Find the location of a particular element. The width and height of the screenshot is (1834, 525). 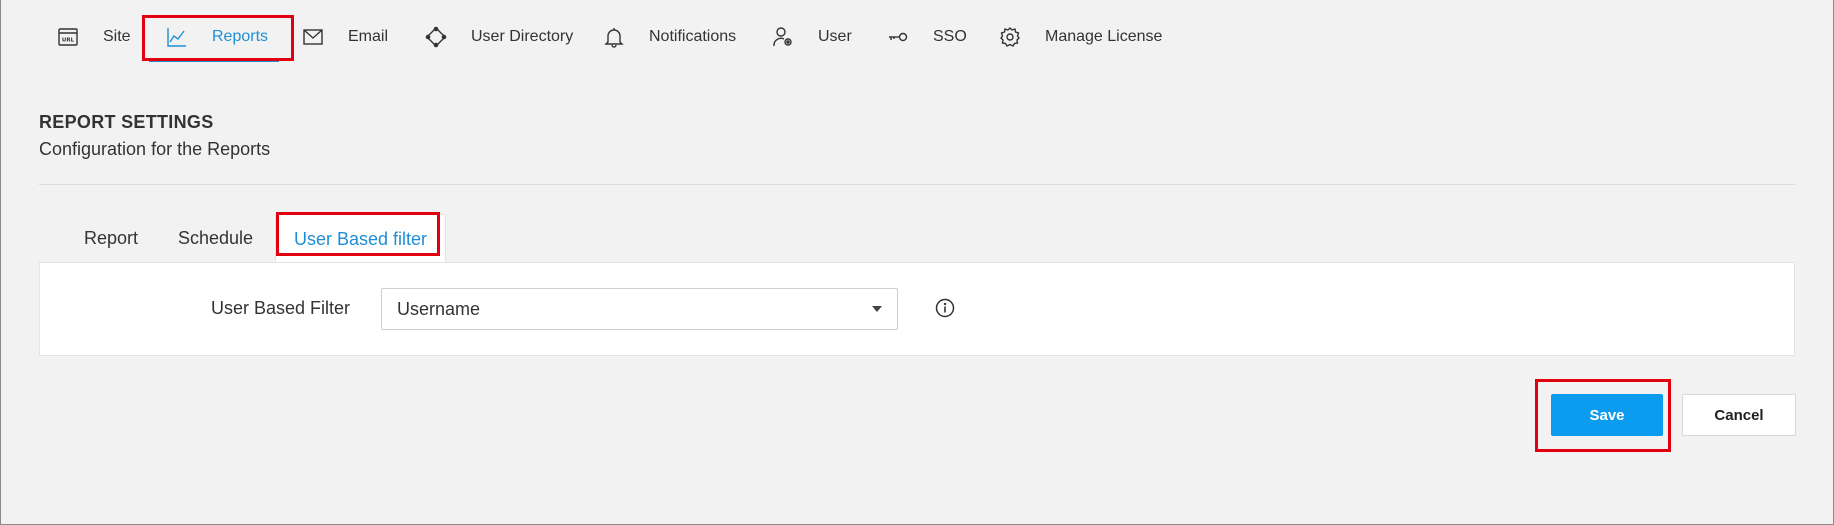

nav-item-manage-license: Manage License is located at coordinates (1080, 37).